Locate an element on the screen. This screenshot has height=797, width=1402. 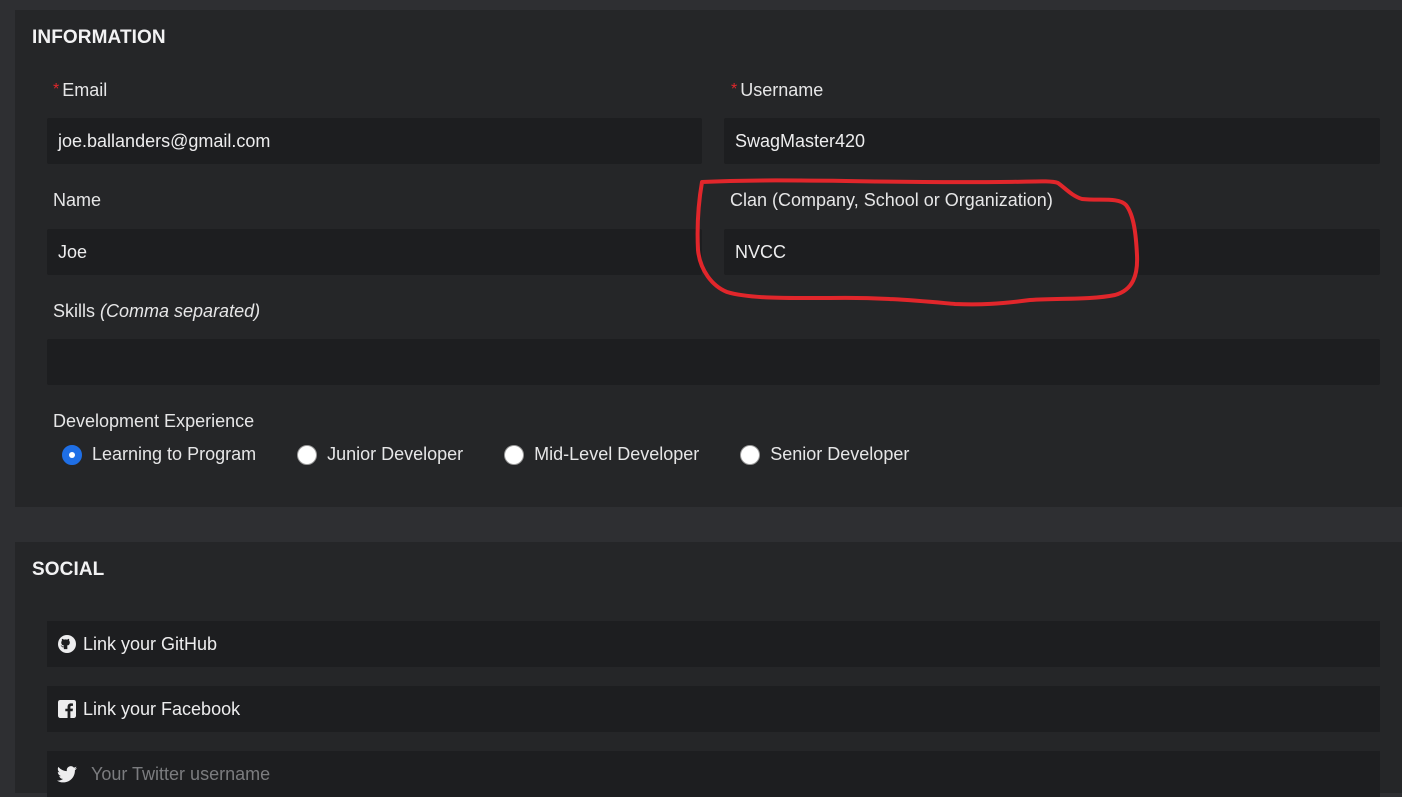
radio-junior-developer: Junior Developer is located at coordinates (380, 454).